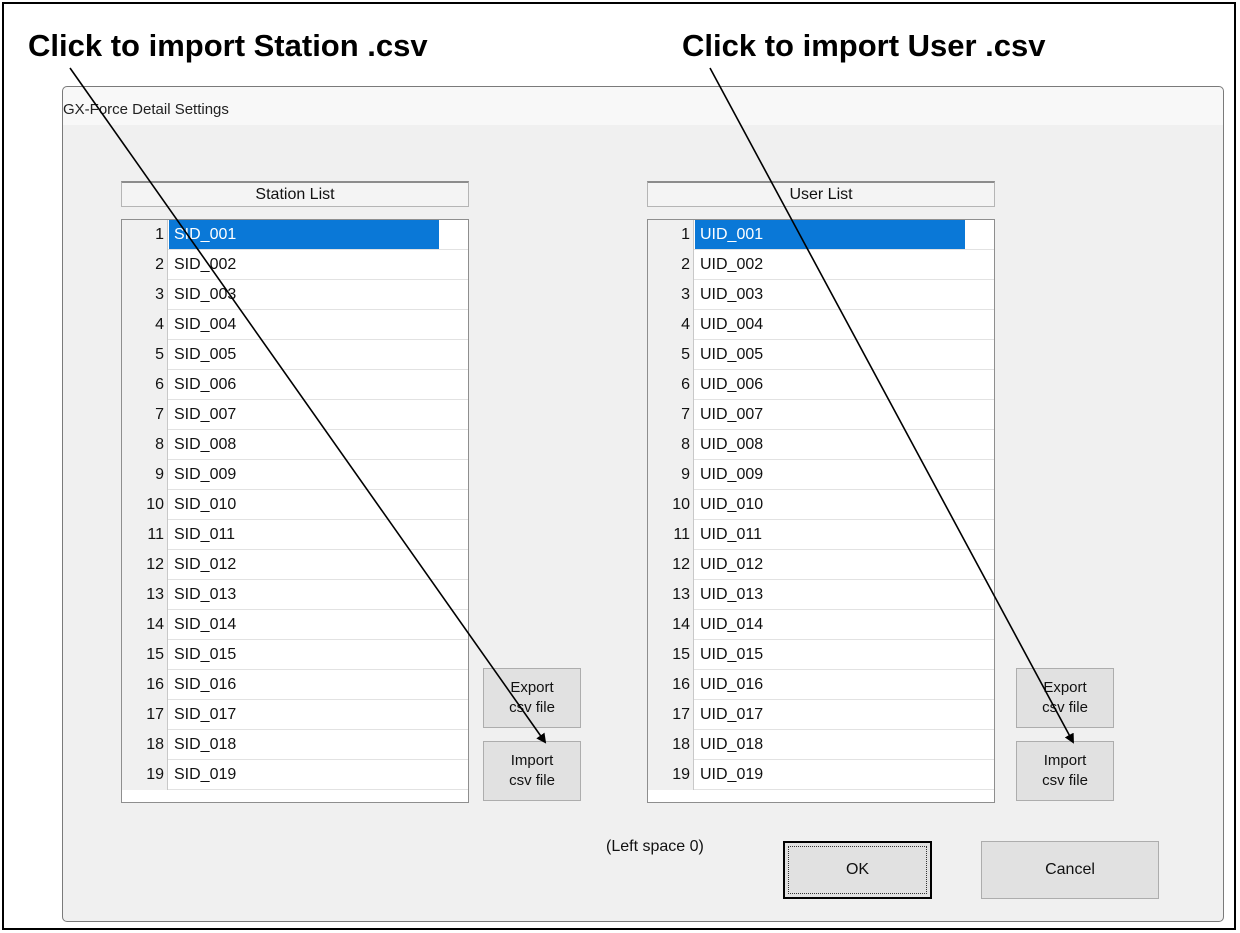 This screenshot has height=933, width=1240. I want to click on user-row-number: 1, so click(671, 235).